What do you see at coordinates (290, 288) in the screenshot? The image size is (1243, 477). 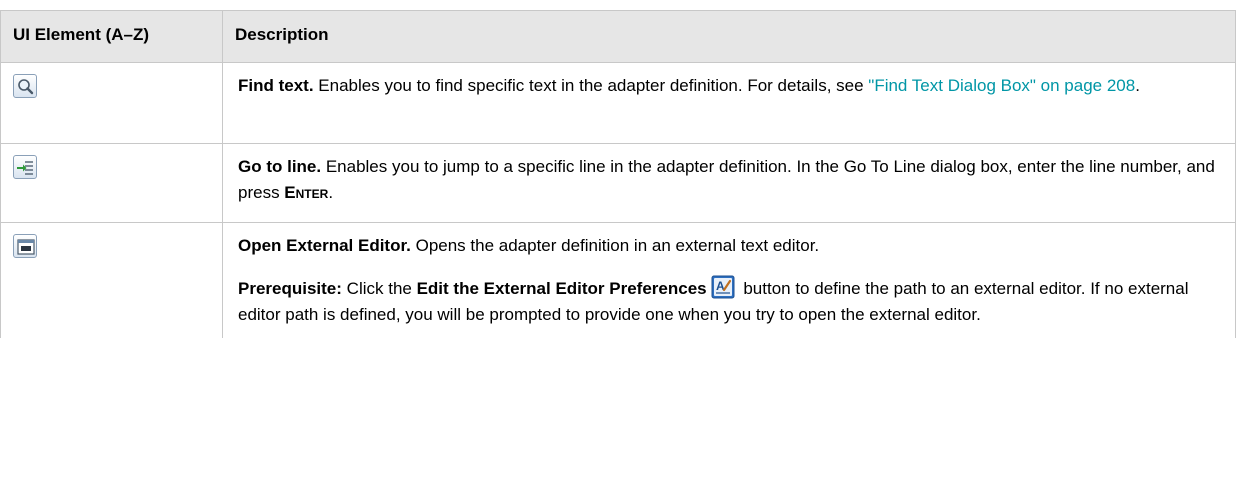 I see `prerequisite-label: Prerequisite:` at bounding box center [290, 288].